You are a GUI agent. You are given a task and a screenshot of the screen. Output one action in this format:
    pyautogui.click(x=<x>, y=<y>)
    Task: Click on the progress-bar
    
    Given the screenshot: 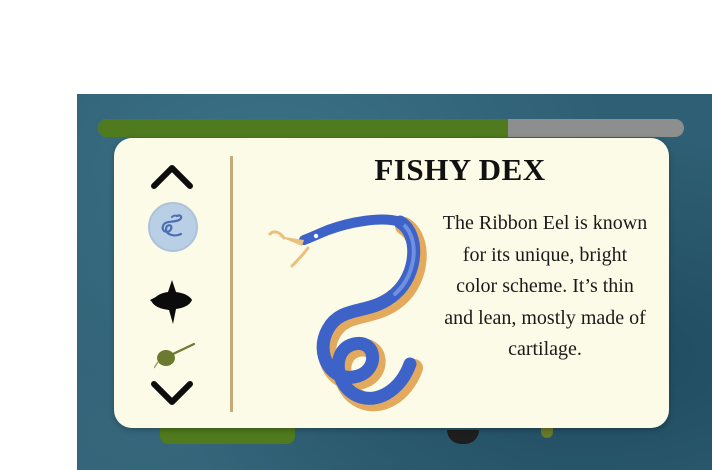 What is the action you would take?
    pyautogui.click(x=391, y=128)
    